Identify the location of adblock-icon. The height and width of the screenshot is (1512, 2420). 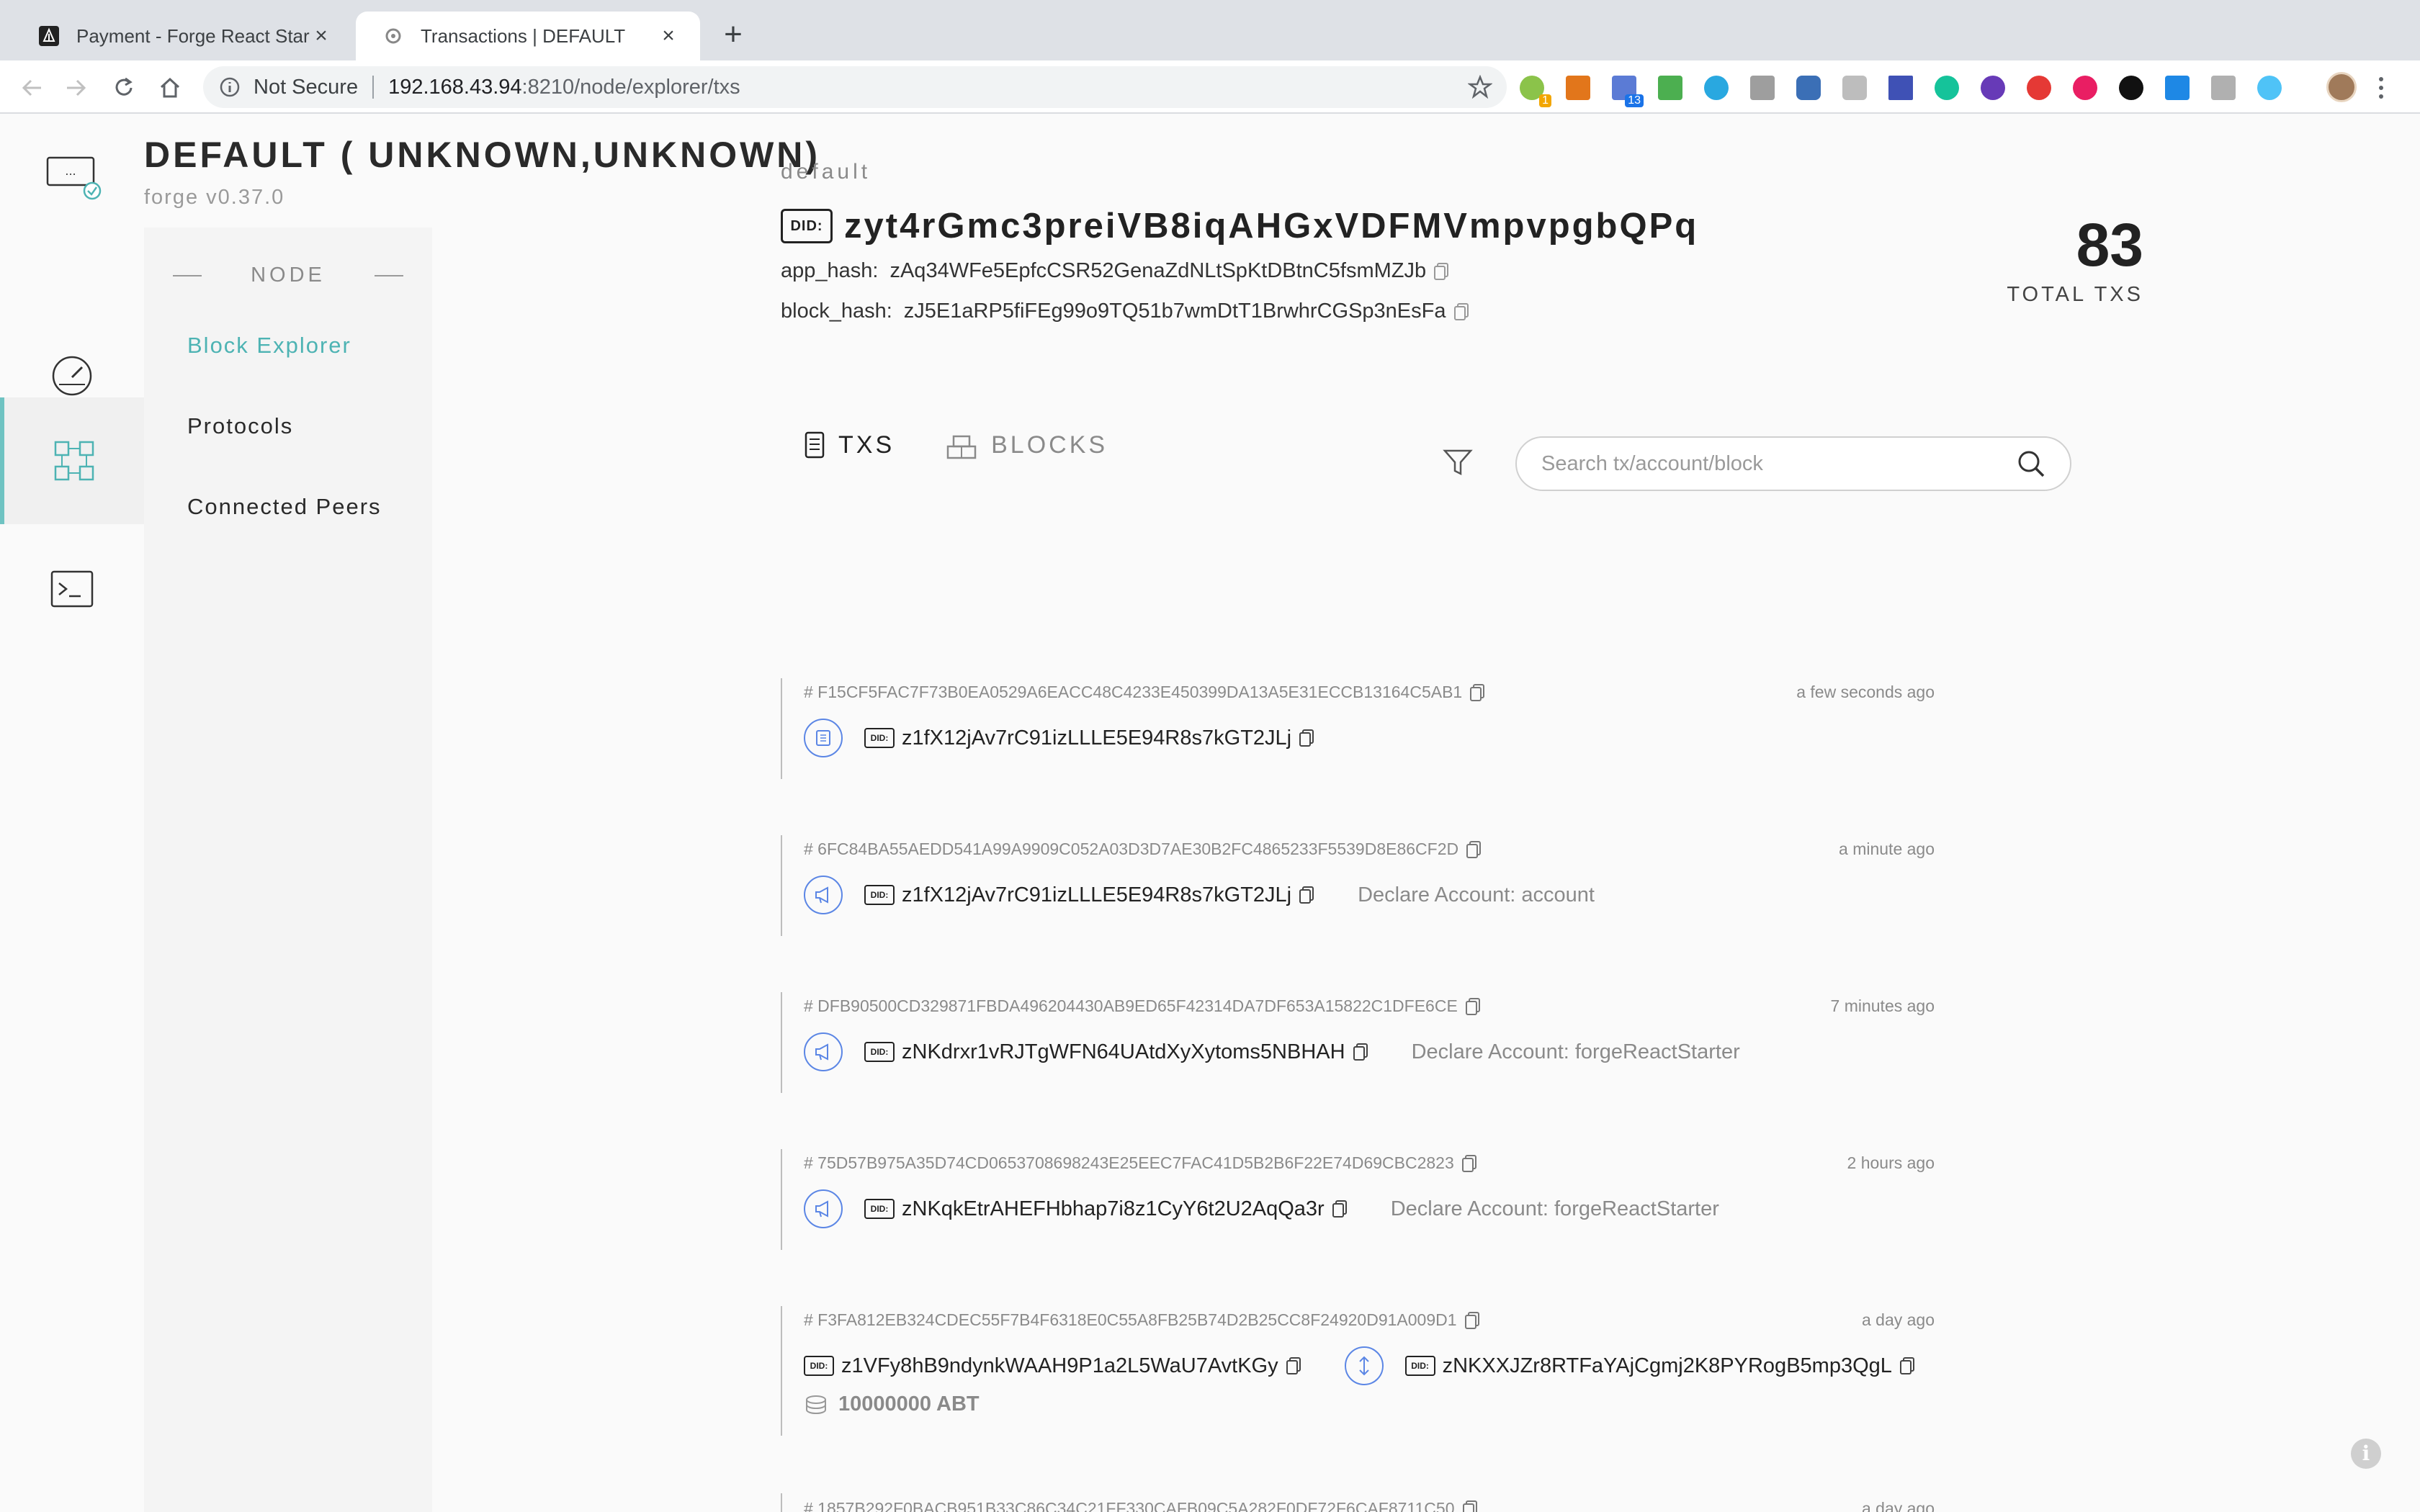
(2039, 88).